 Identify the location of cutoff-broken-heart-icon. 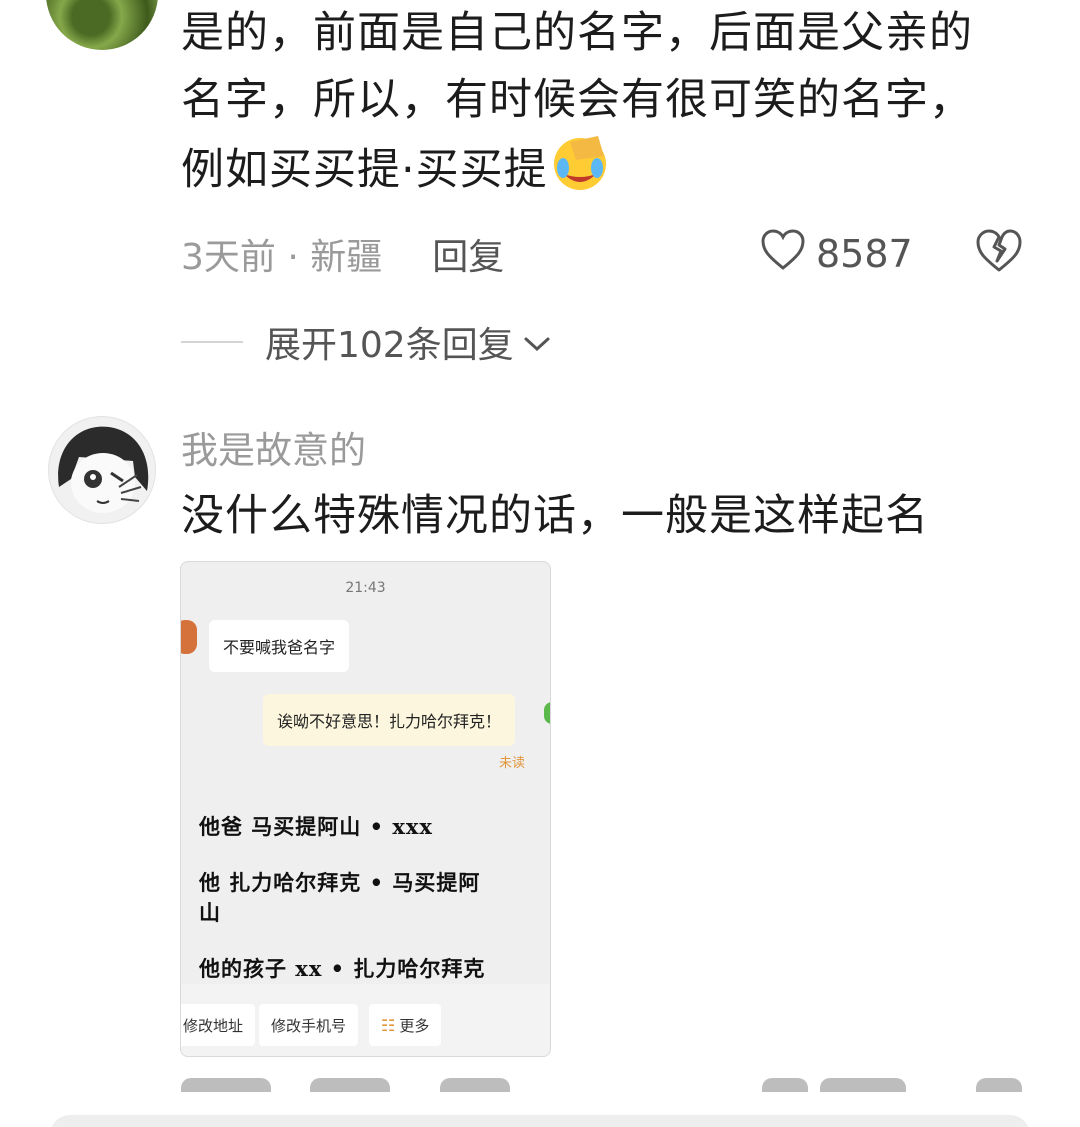
(999, 1085).